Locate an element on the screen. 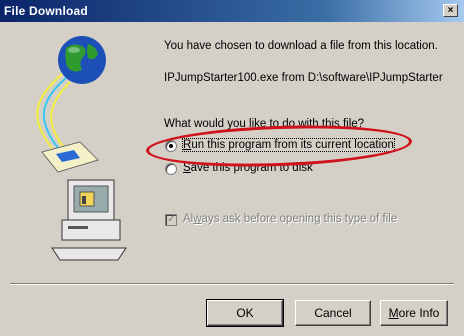  globe-icon is located at coordinates (82, 60).